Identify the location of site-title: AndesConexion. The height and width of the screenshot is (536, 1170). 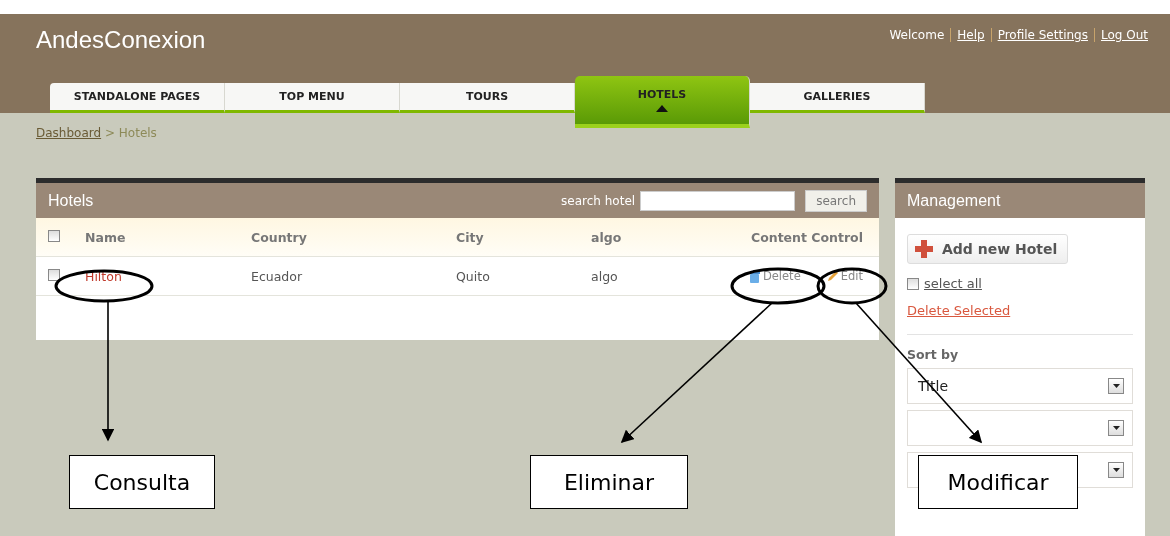
(121, 40).